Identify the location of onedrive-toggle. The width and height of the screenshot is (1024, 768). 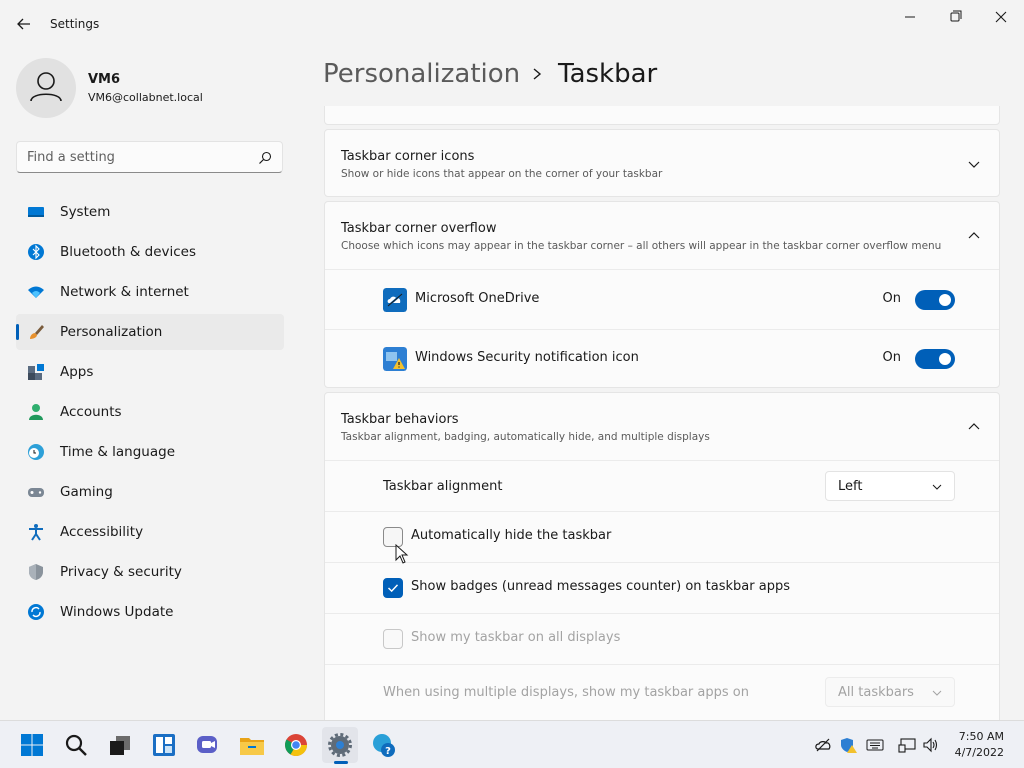
(935, 300).